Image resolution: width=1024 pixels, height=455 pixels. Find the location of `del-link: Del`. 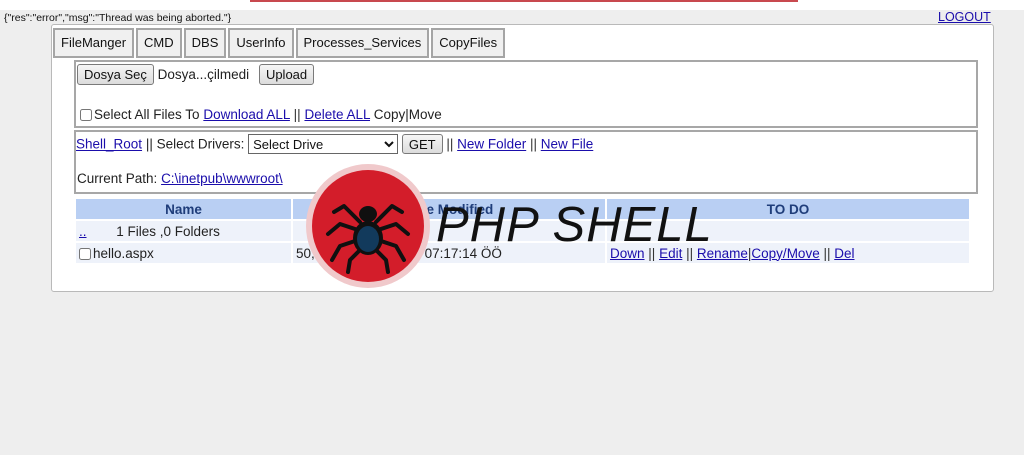

del-link: Del is located at coordinates (844, 253).